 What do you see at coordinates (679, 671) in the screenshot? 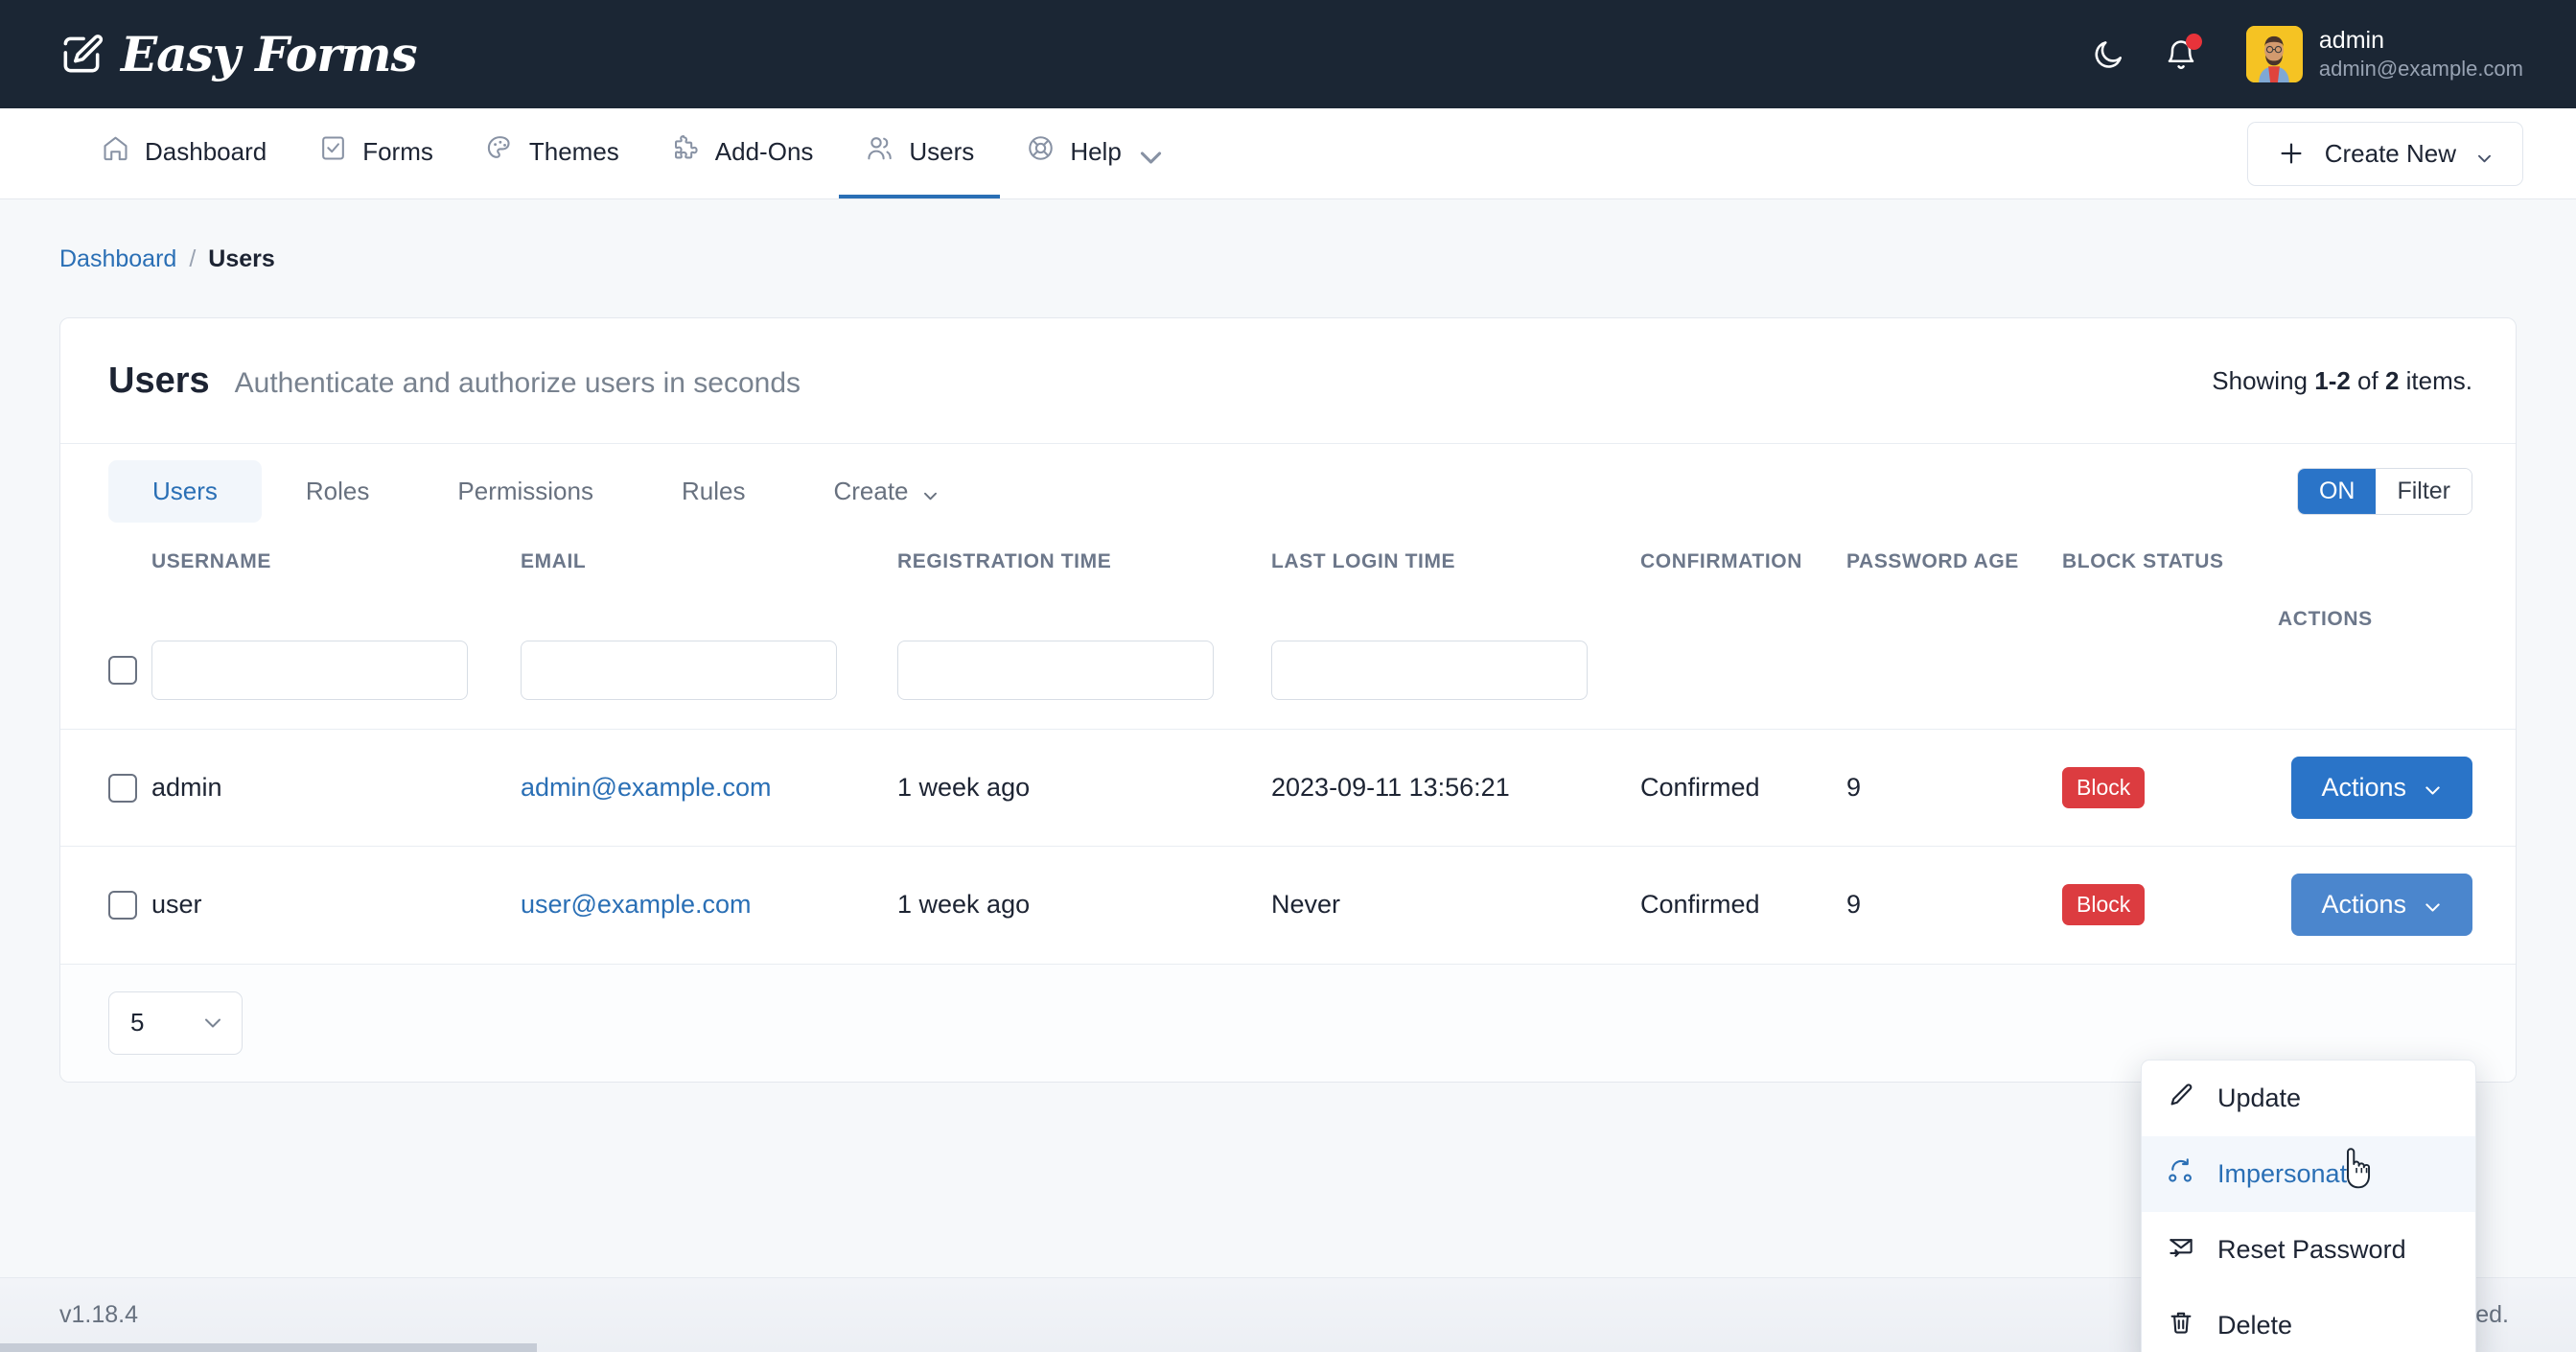
I see `filter-input-email` at bounding box center [679, 671].